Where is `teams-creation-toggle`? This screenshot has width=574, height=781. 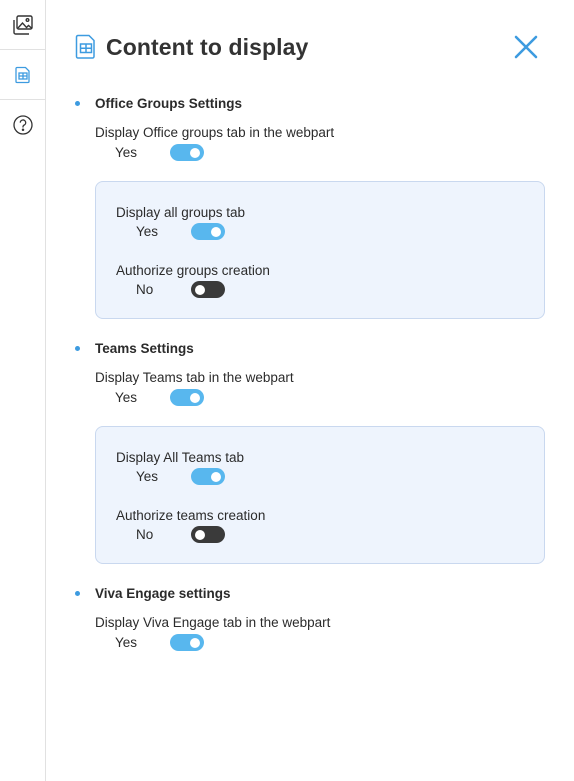 teams-creation-toggle is located at coordinates (208, 534).